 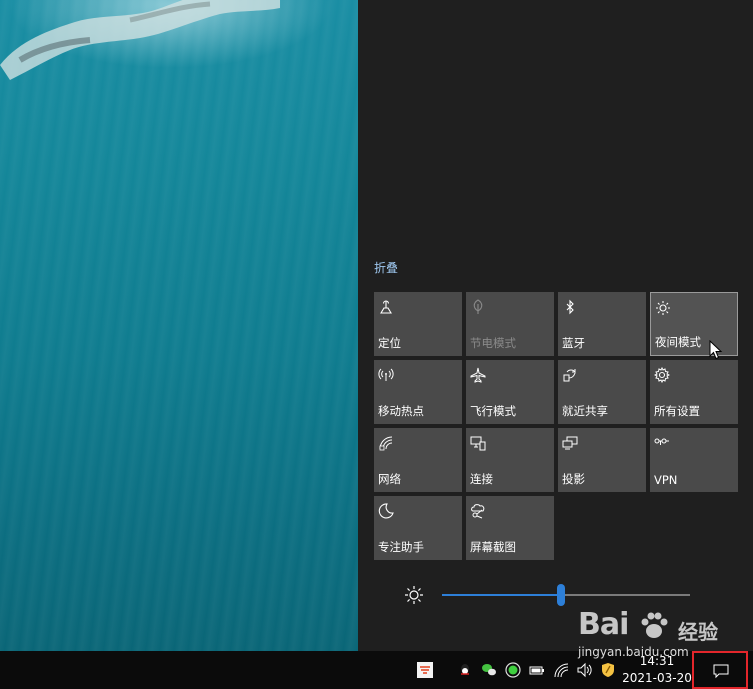 What do you see at coordinates (389, 479) in the screenshot?
I see `tile-label: 网络` at bounding box center [389, 479].